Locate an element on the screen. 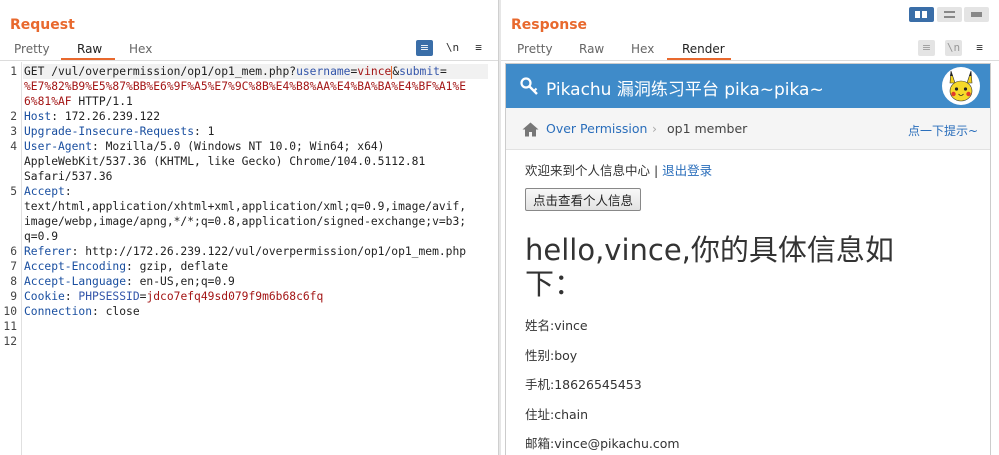 The image size is (999, 455). line-number: 3 is located at coordinates (13, 131).